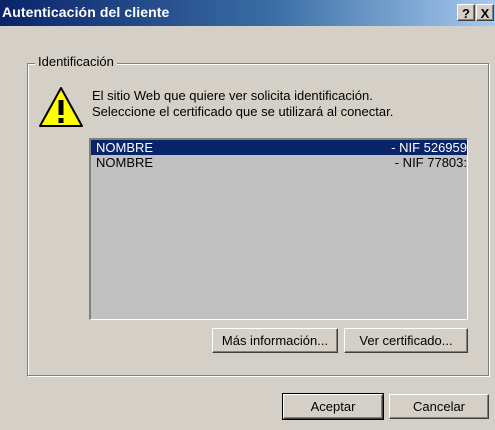 This screenshot has height=430, width=495. I want to click on group-label: Identificación, so click(76, 61).